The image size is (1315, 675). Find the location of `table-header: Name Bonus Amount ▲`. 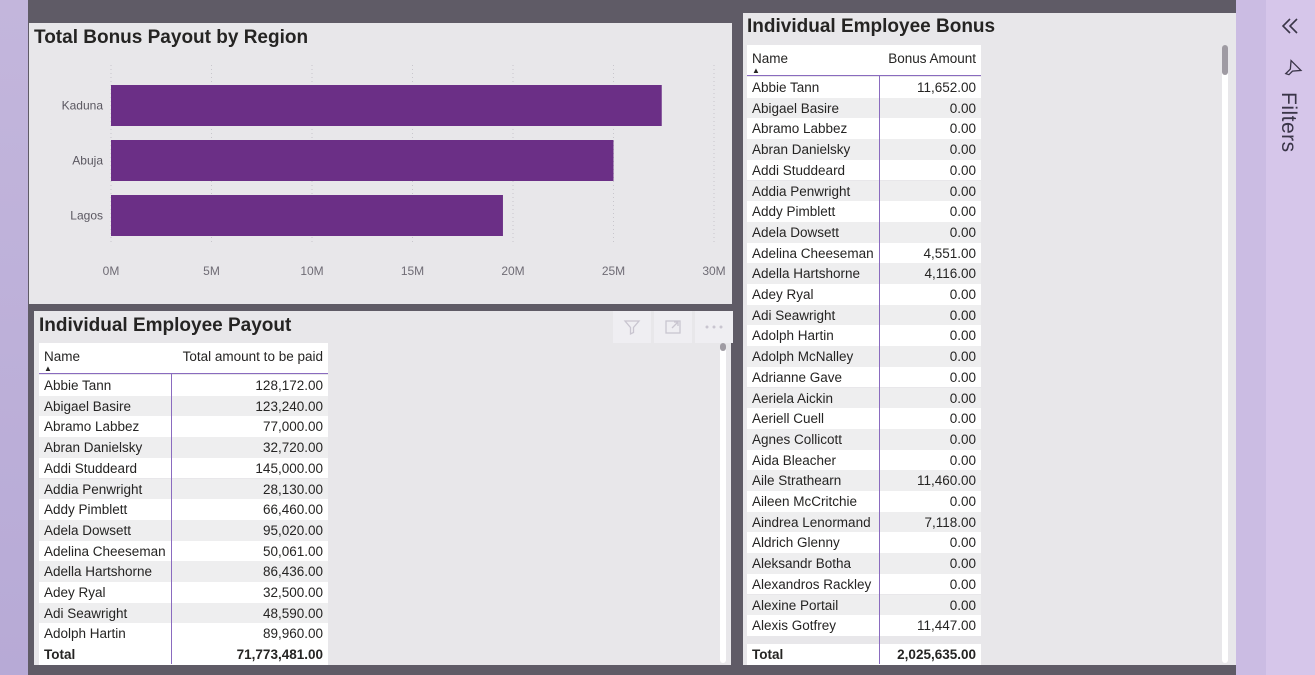

table-header: Name Bonus Amount ▲ is located at coordinates (864, 60).